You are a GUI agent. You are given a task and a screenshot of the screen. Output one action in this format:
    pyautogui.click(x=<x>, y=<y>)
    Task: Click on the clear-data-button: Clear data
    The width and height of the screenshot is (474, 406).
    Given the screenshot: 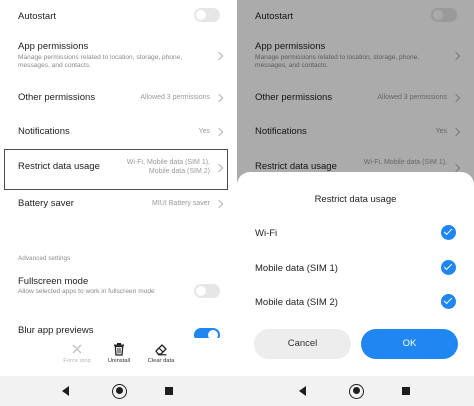 What is the action you would take?
    pyautogui.click(x=161, y=353)
    